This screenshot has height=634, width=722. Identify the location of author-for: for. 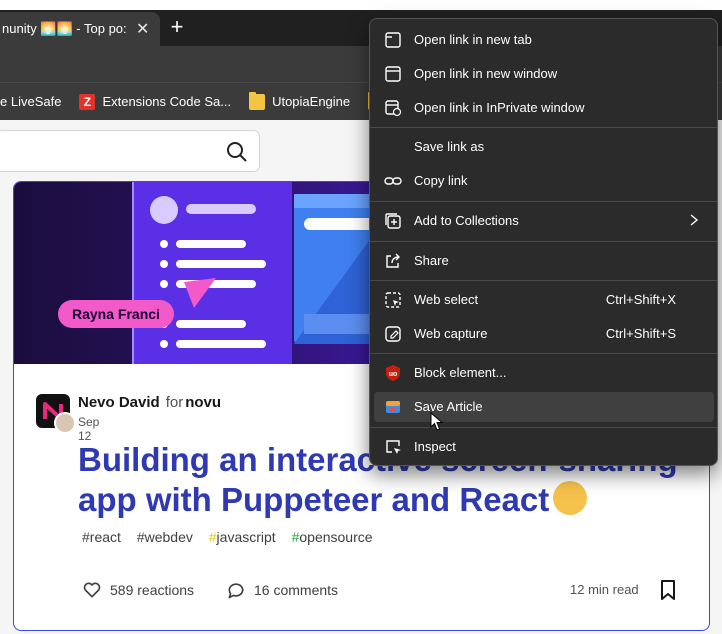
(174, 402).